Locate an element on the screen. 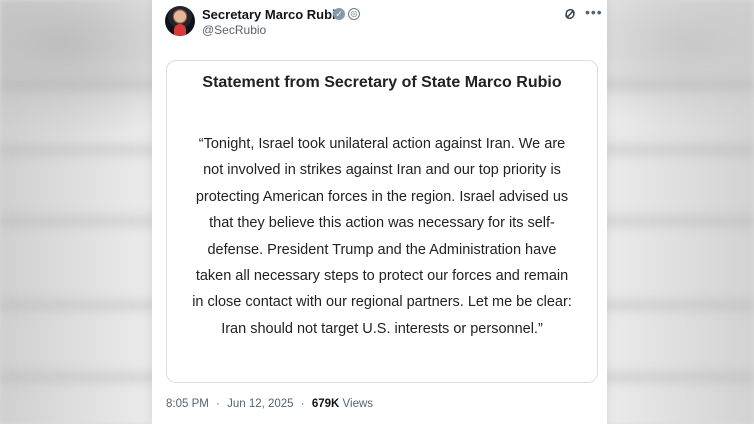 This screenshot has height=424, width=754. display-name: Secretary Marco Rubio is located at coordinates (273, 14).